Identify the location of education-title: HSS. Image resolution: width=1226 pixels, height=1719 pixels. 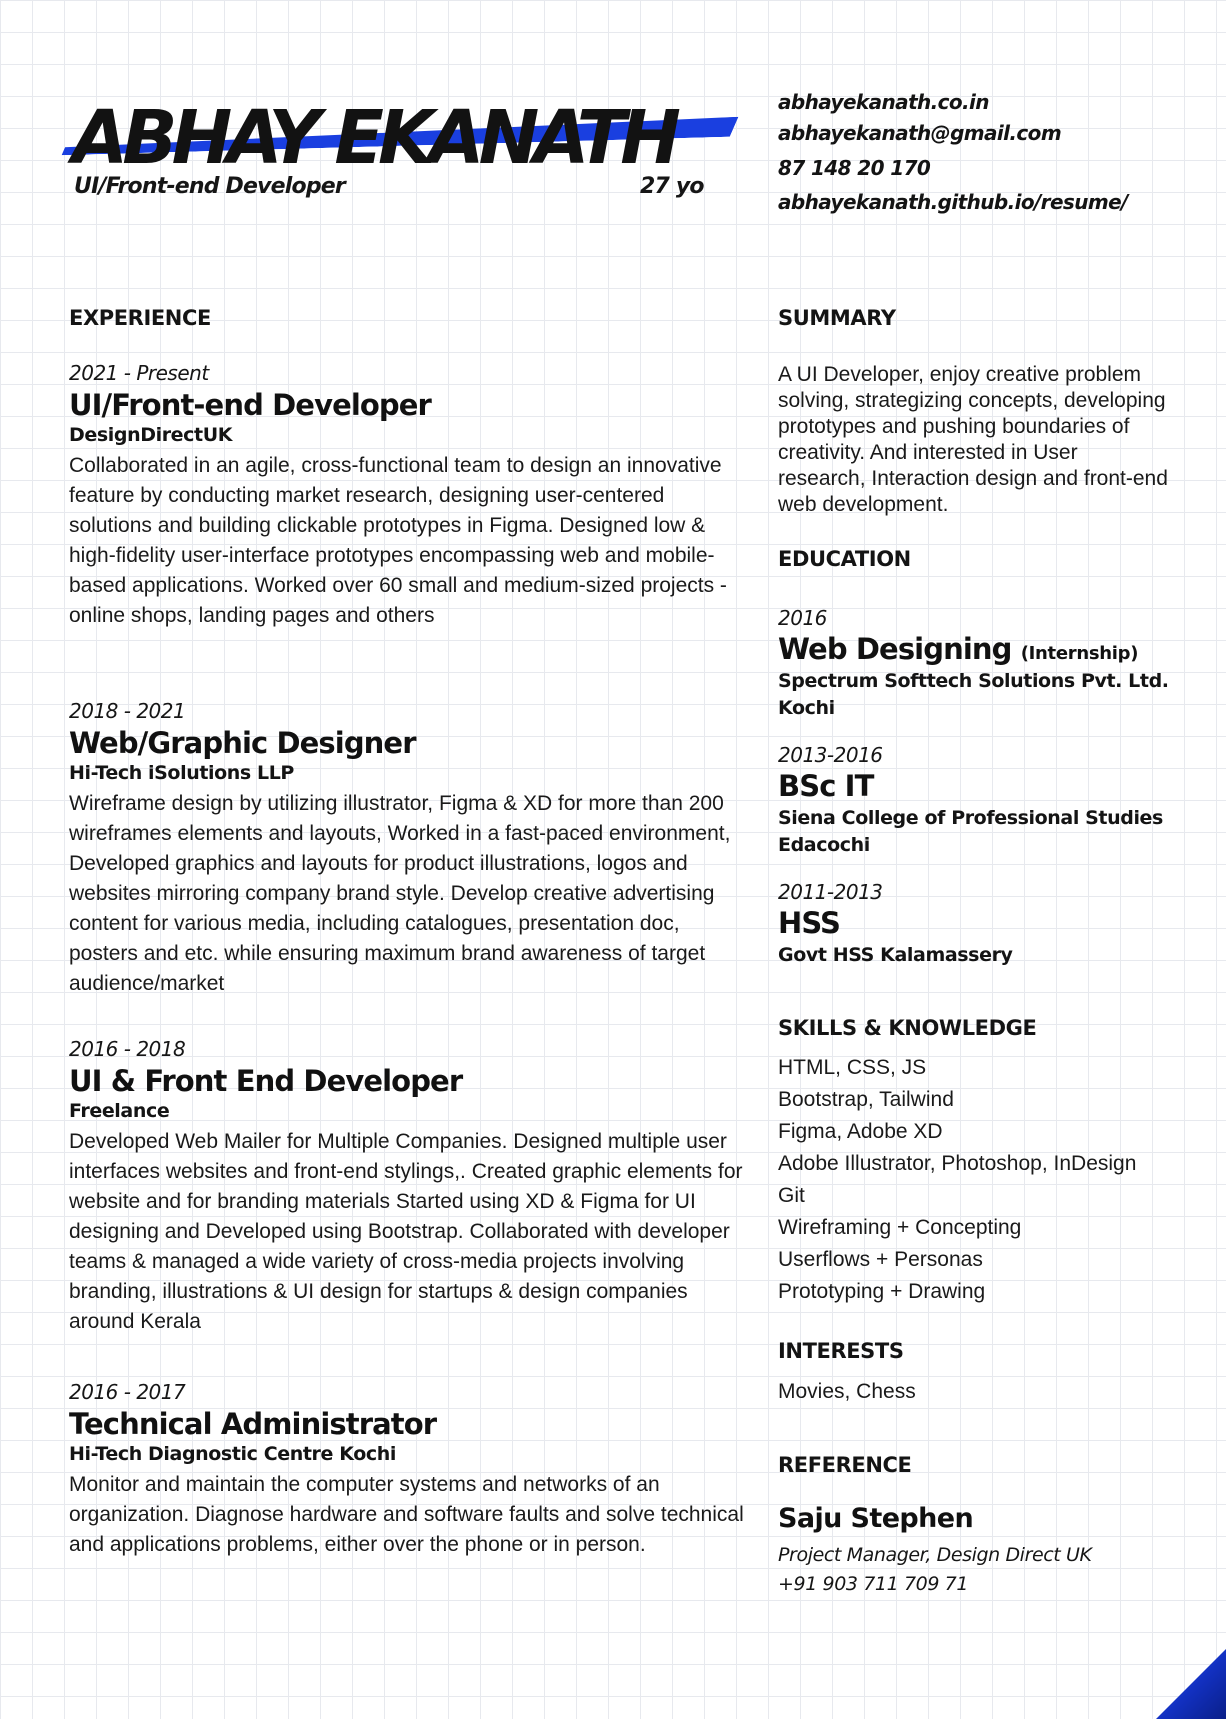
(809, 923).